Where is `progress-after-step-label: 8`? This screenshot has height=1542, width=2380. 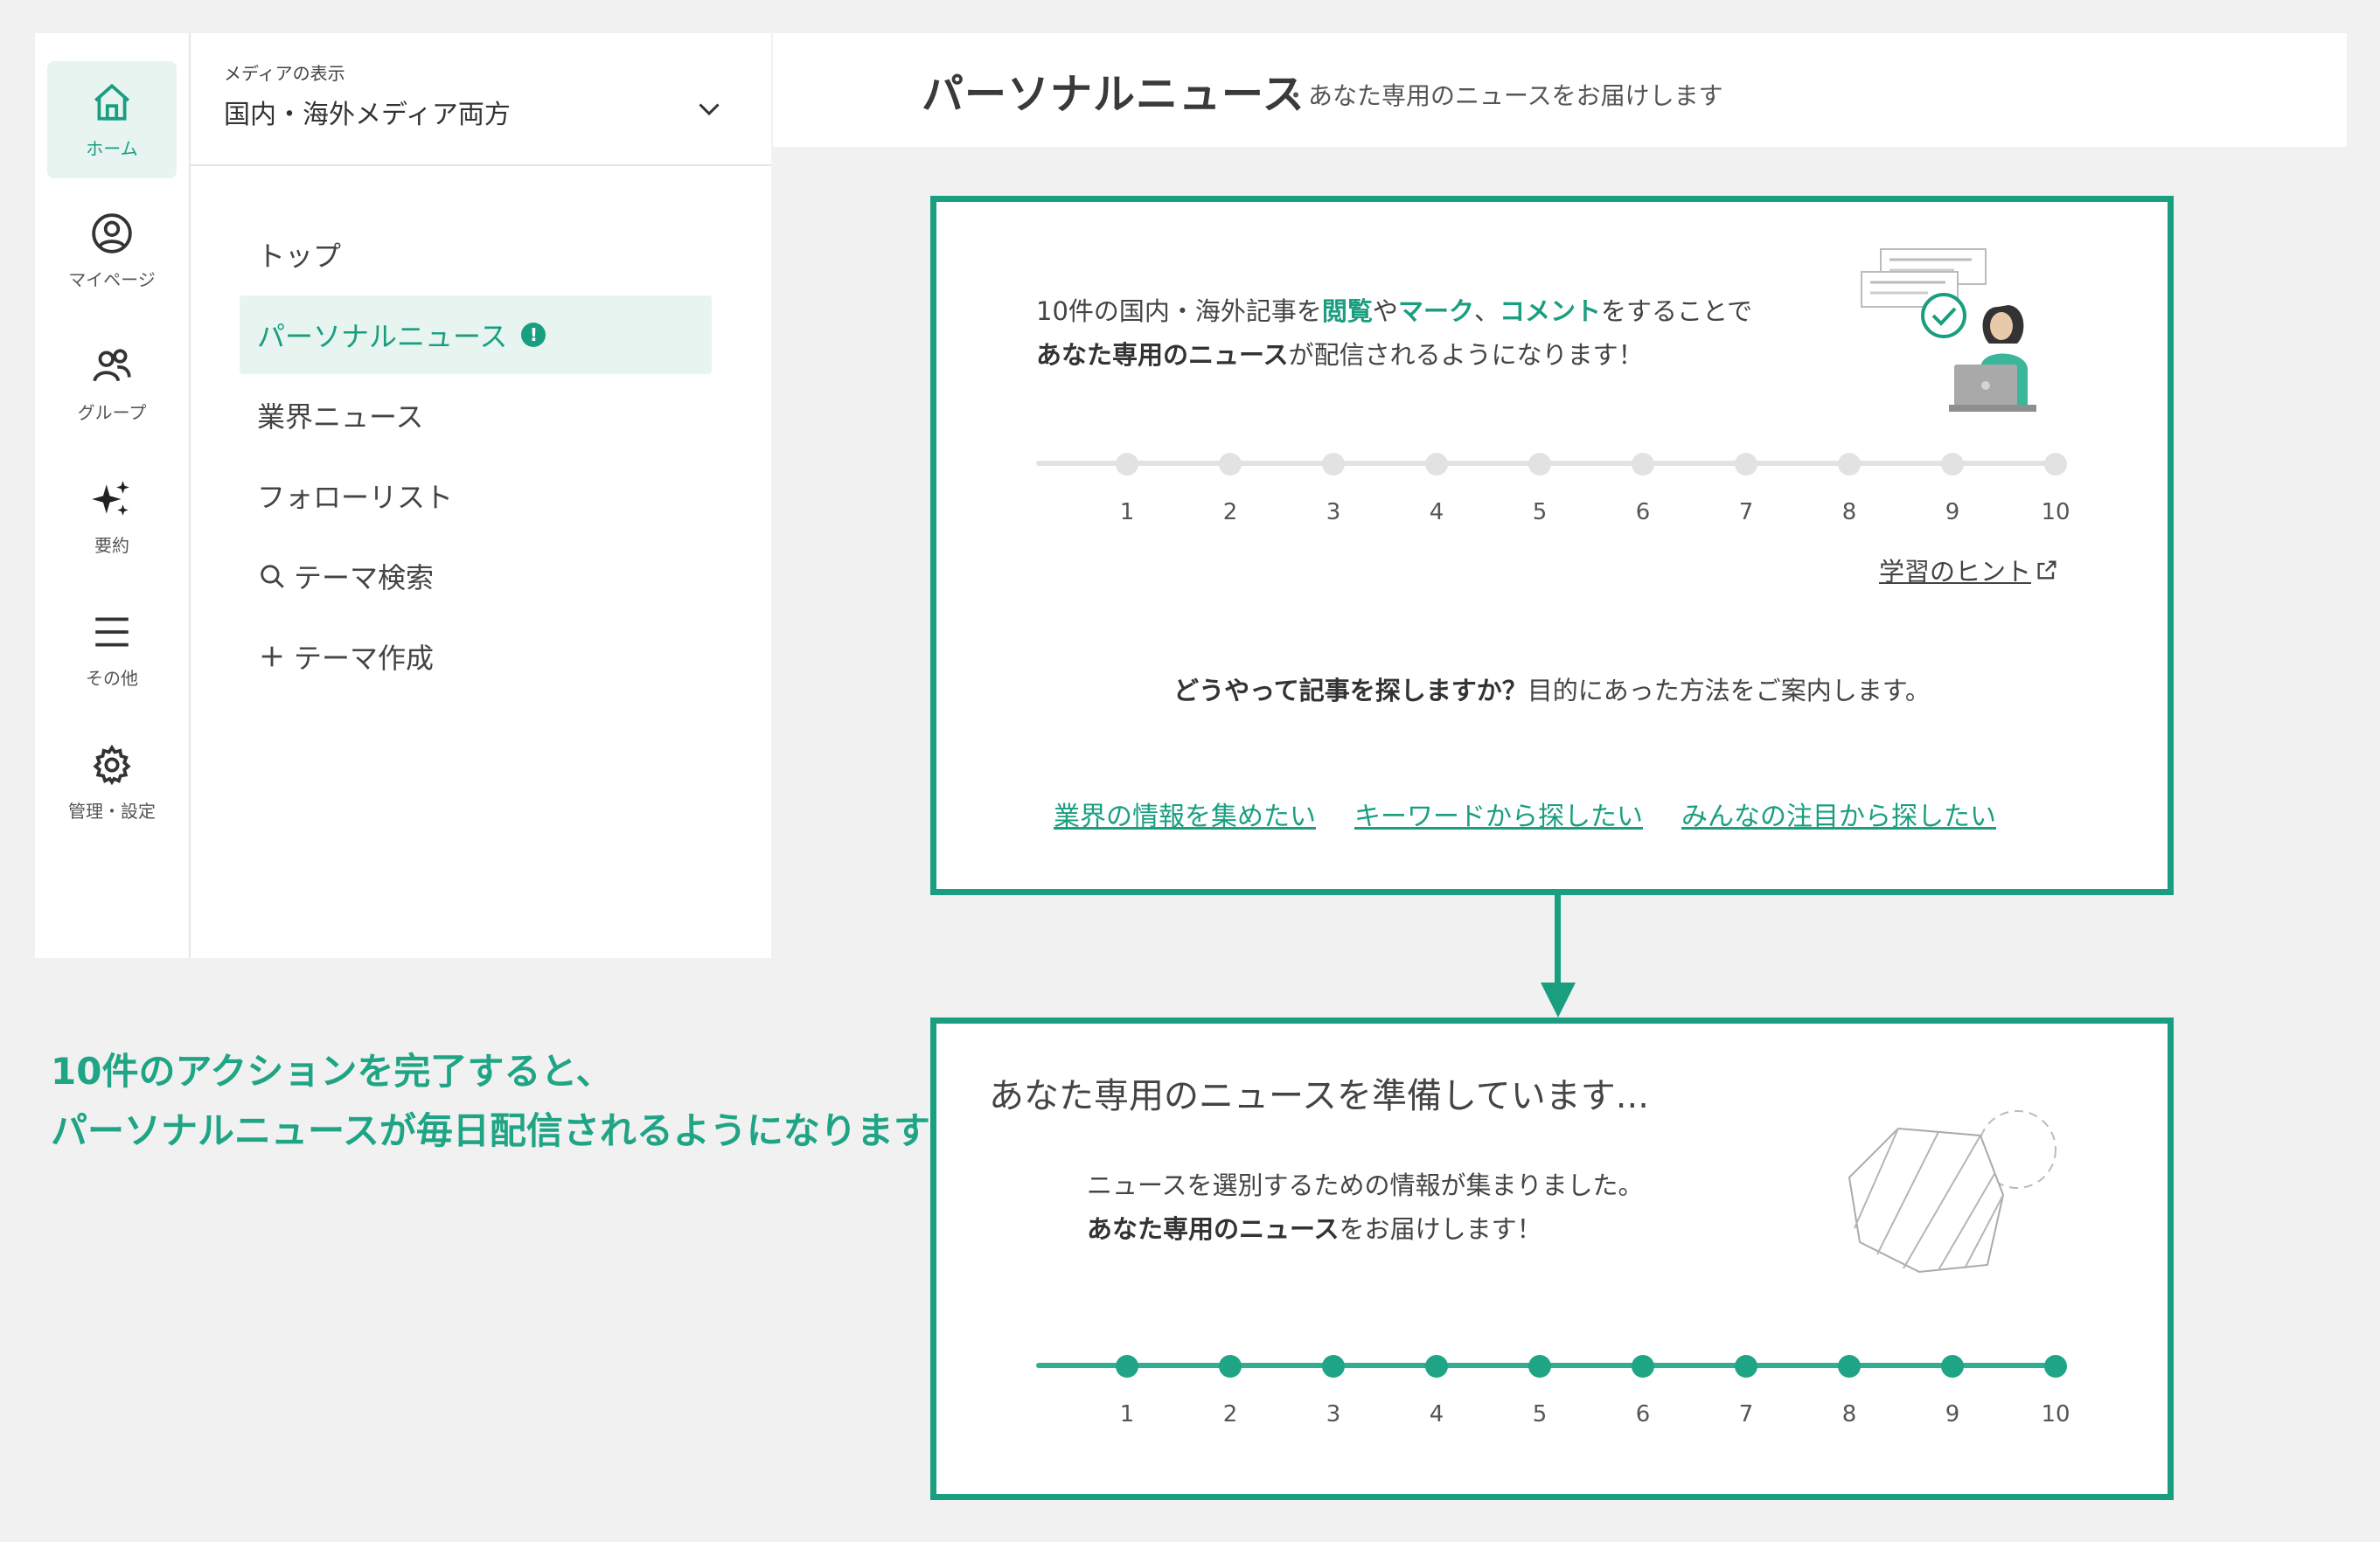
progress-after-step-label: 8 is located at coordinates (1849, 1414).